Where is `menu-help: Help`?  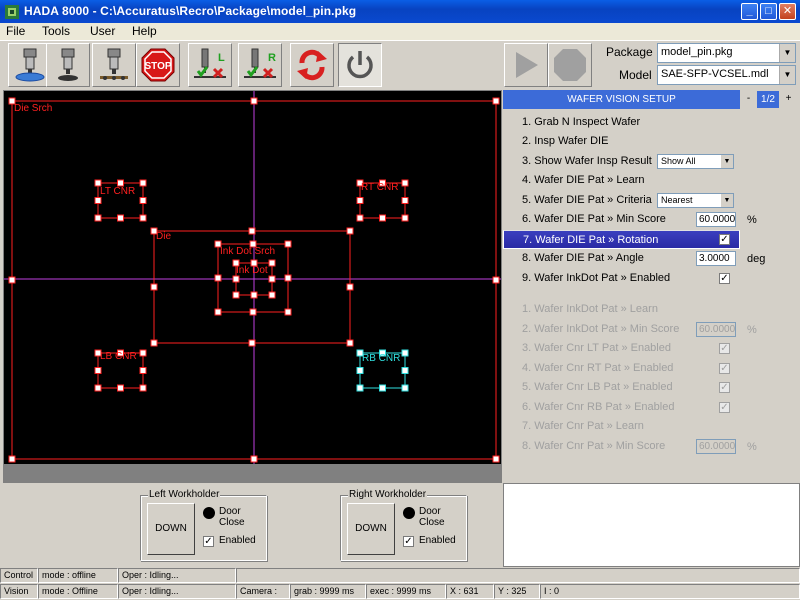 menu-help: Help is located at coordinates (144, 31).